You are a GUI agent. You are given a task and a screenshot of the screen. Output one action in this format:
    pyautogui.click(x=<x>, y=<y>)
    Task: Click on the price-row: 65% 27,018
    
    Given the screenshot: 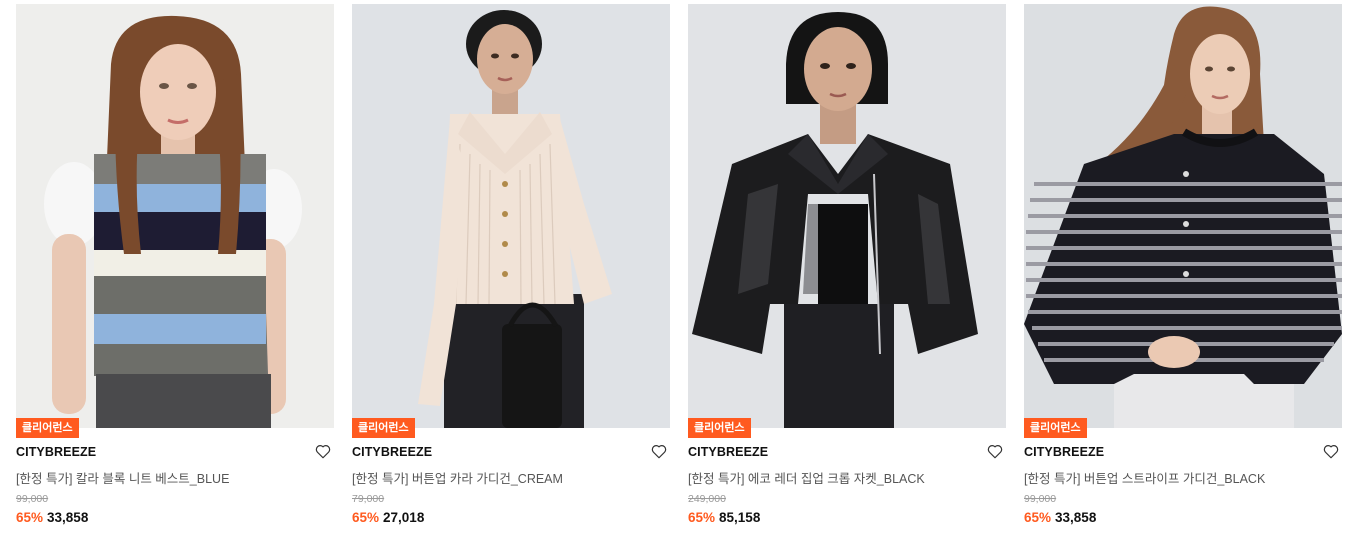 What is the action you would take?
    pyautogui.click(x=388, y=517)
    